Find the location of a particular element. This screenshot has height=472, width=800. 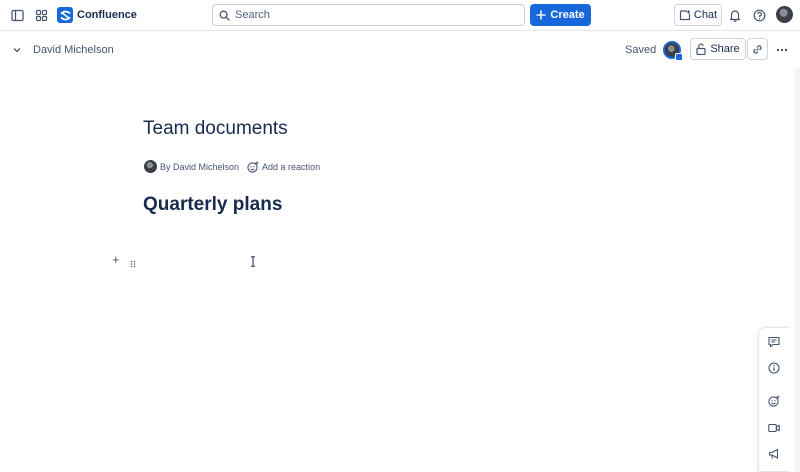

chat-button: Chat is located at coordinates (698, 15).